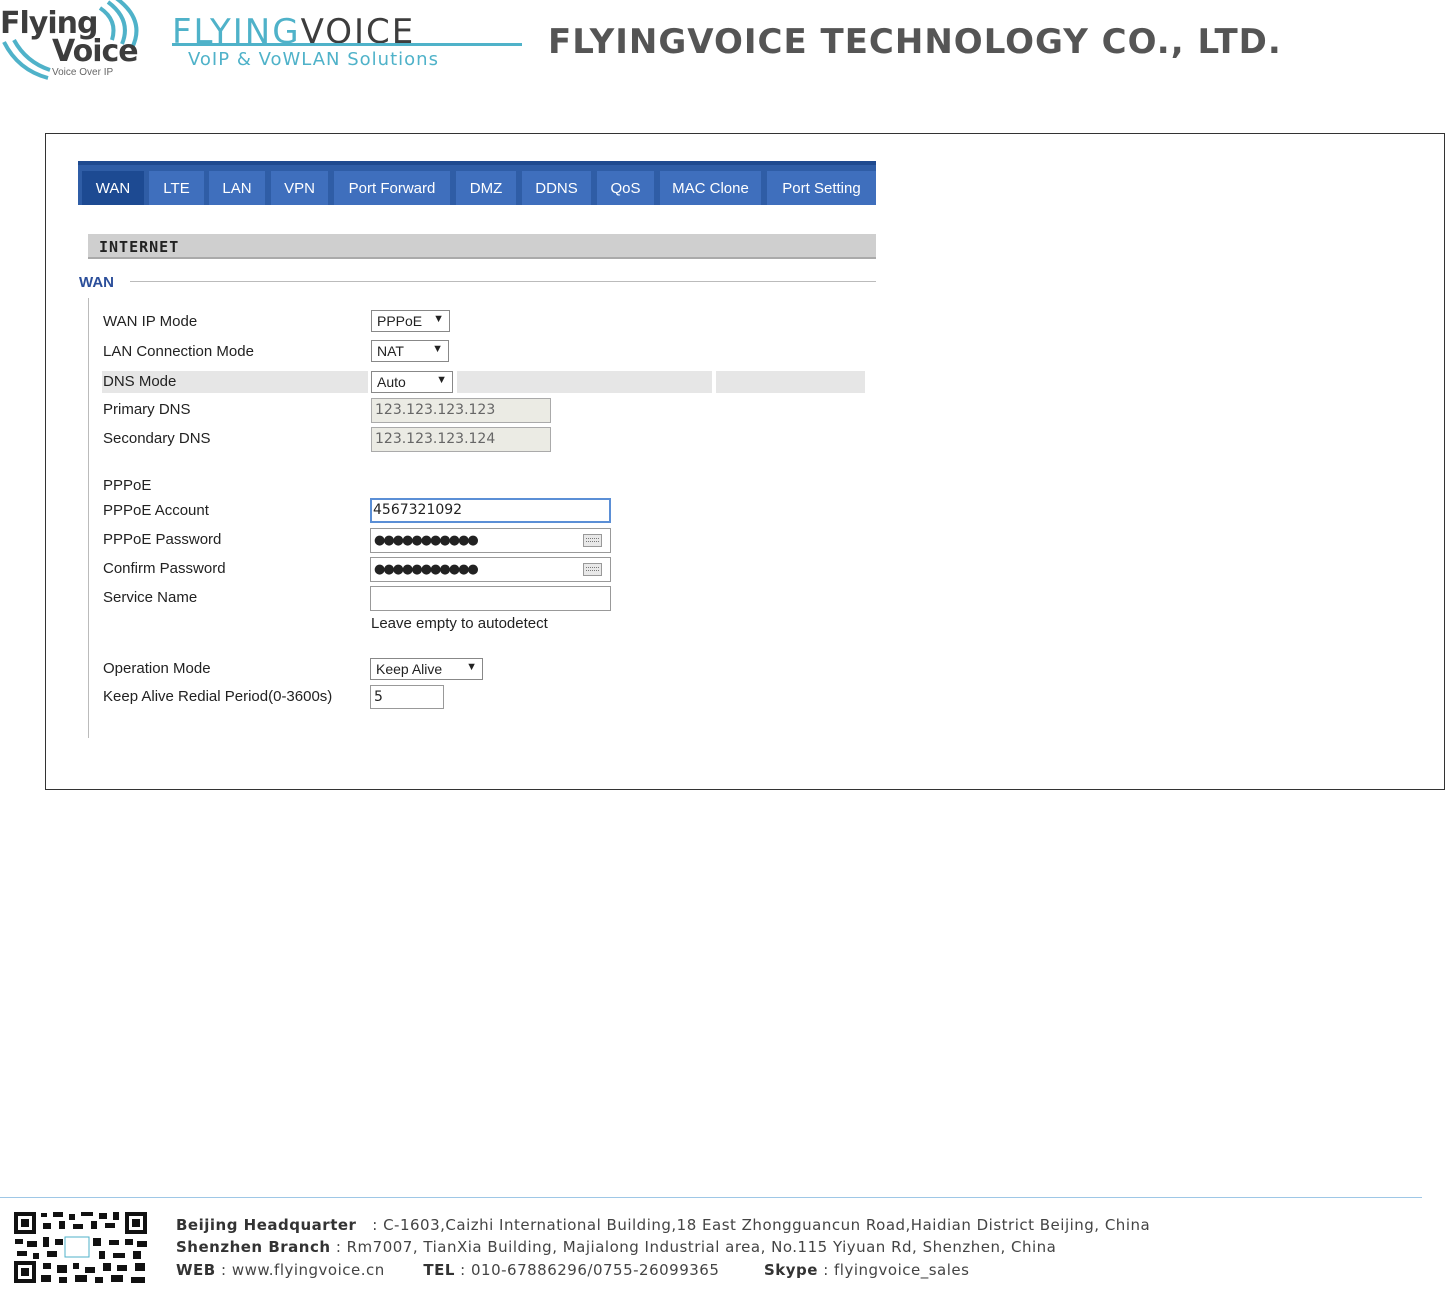  I want to click on tab-port-setting: Port Setting, so click(821, 188).